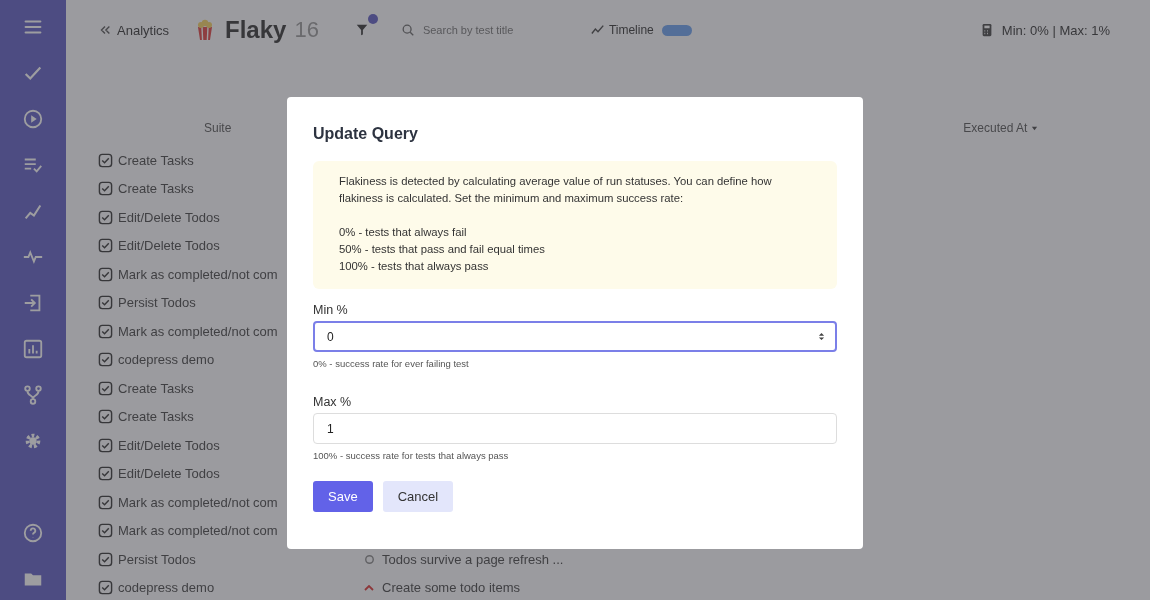 The height and width of the screenshot is (600, 1150). I want to click on column-header: Suite, so click(218, 128).